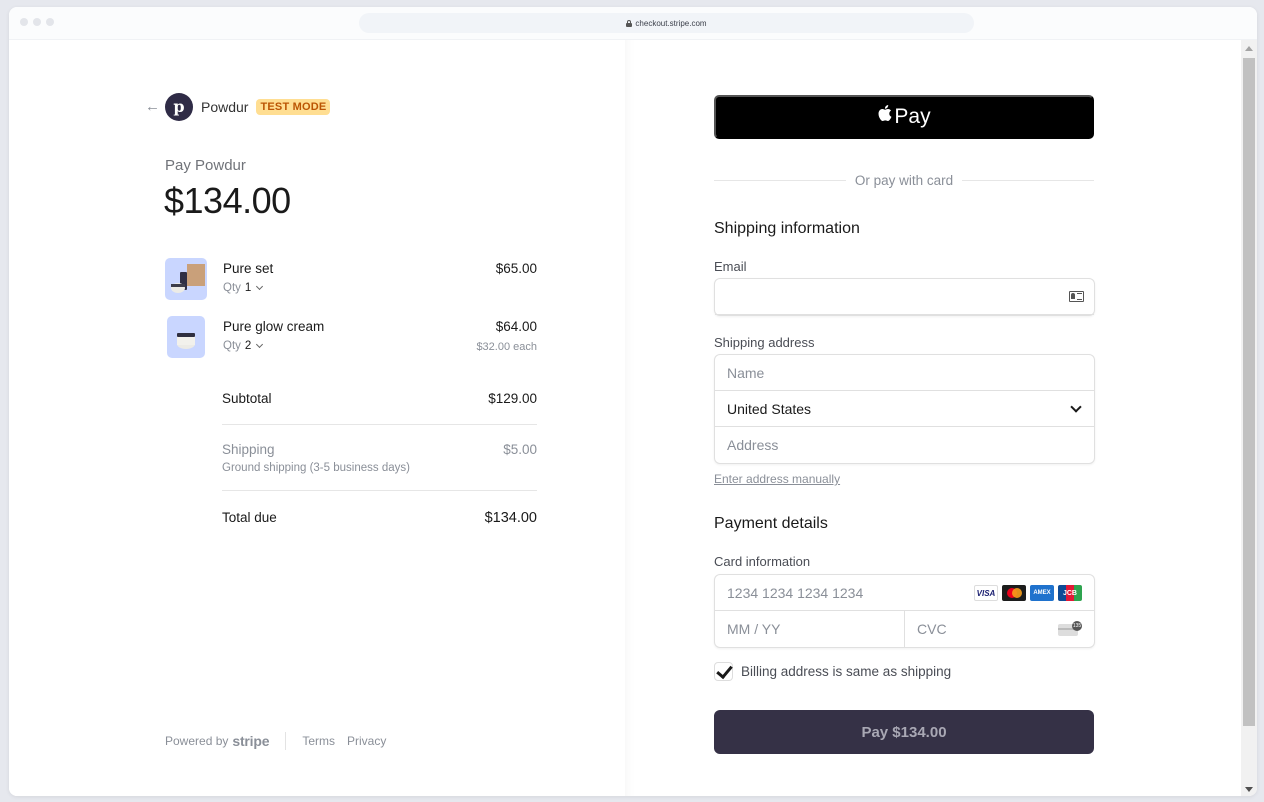  Describe the element at coordinates (1014, 593) in the screenshot. I see `mastercard-icon` at that location.